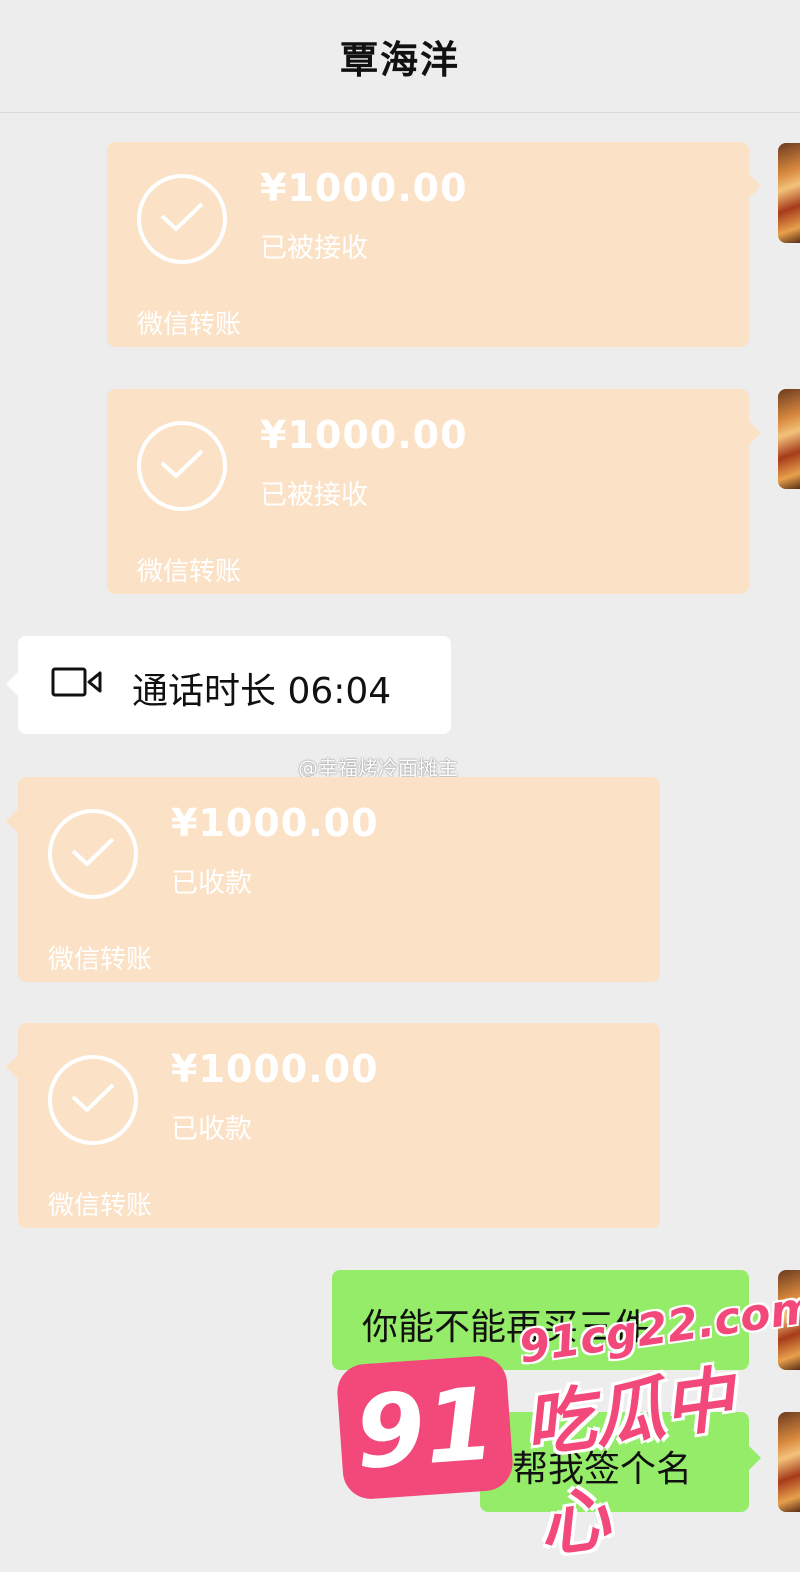 This screenshot has height=1572, width=800. I want to click on watermark-name: 吃瓜中心, so click(629, 1462).